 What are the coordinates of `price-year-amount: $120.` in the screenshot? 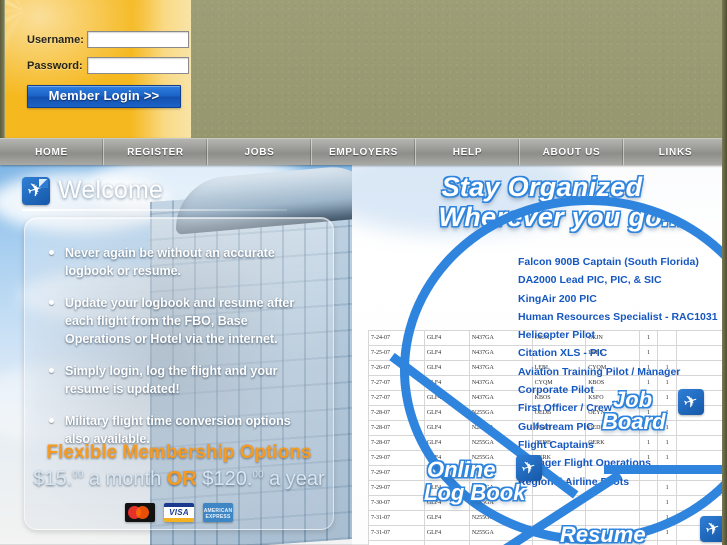 It's located at (224, 479).